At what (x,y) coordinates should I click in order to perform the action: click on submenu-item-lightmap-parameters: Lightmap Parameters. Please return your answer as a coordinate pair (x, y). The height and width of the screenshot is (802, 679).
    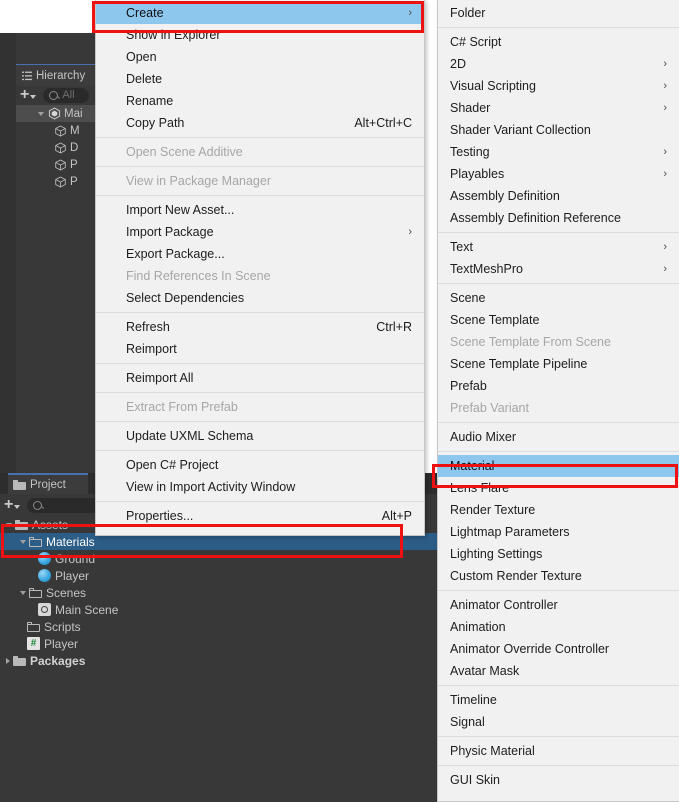
    Looking at the image, I should click on (558, 532).